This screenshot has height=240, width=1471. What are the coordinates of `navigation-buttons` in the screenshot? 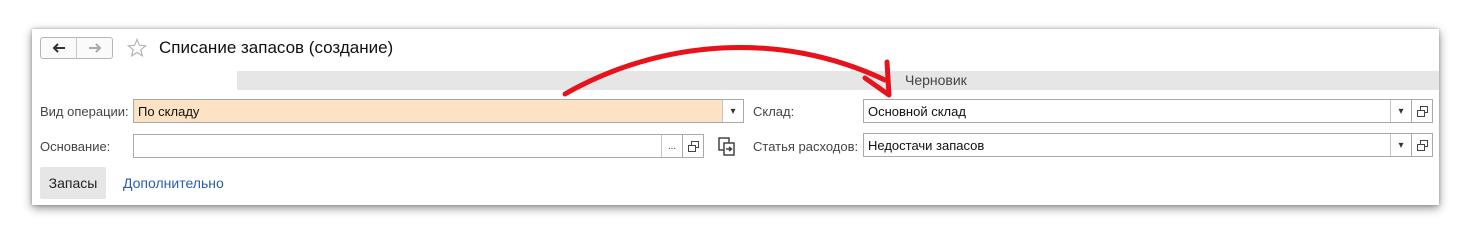 It's located at (76, 48).